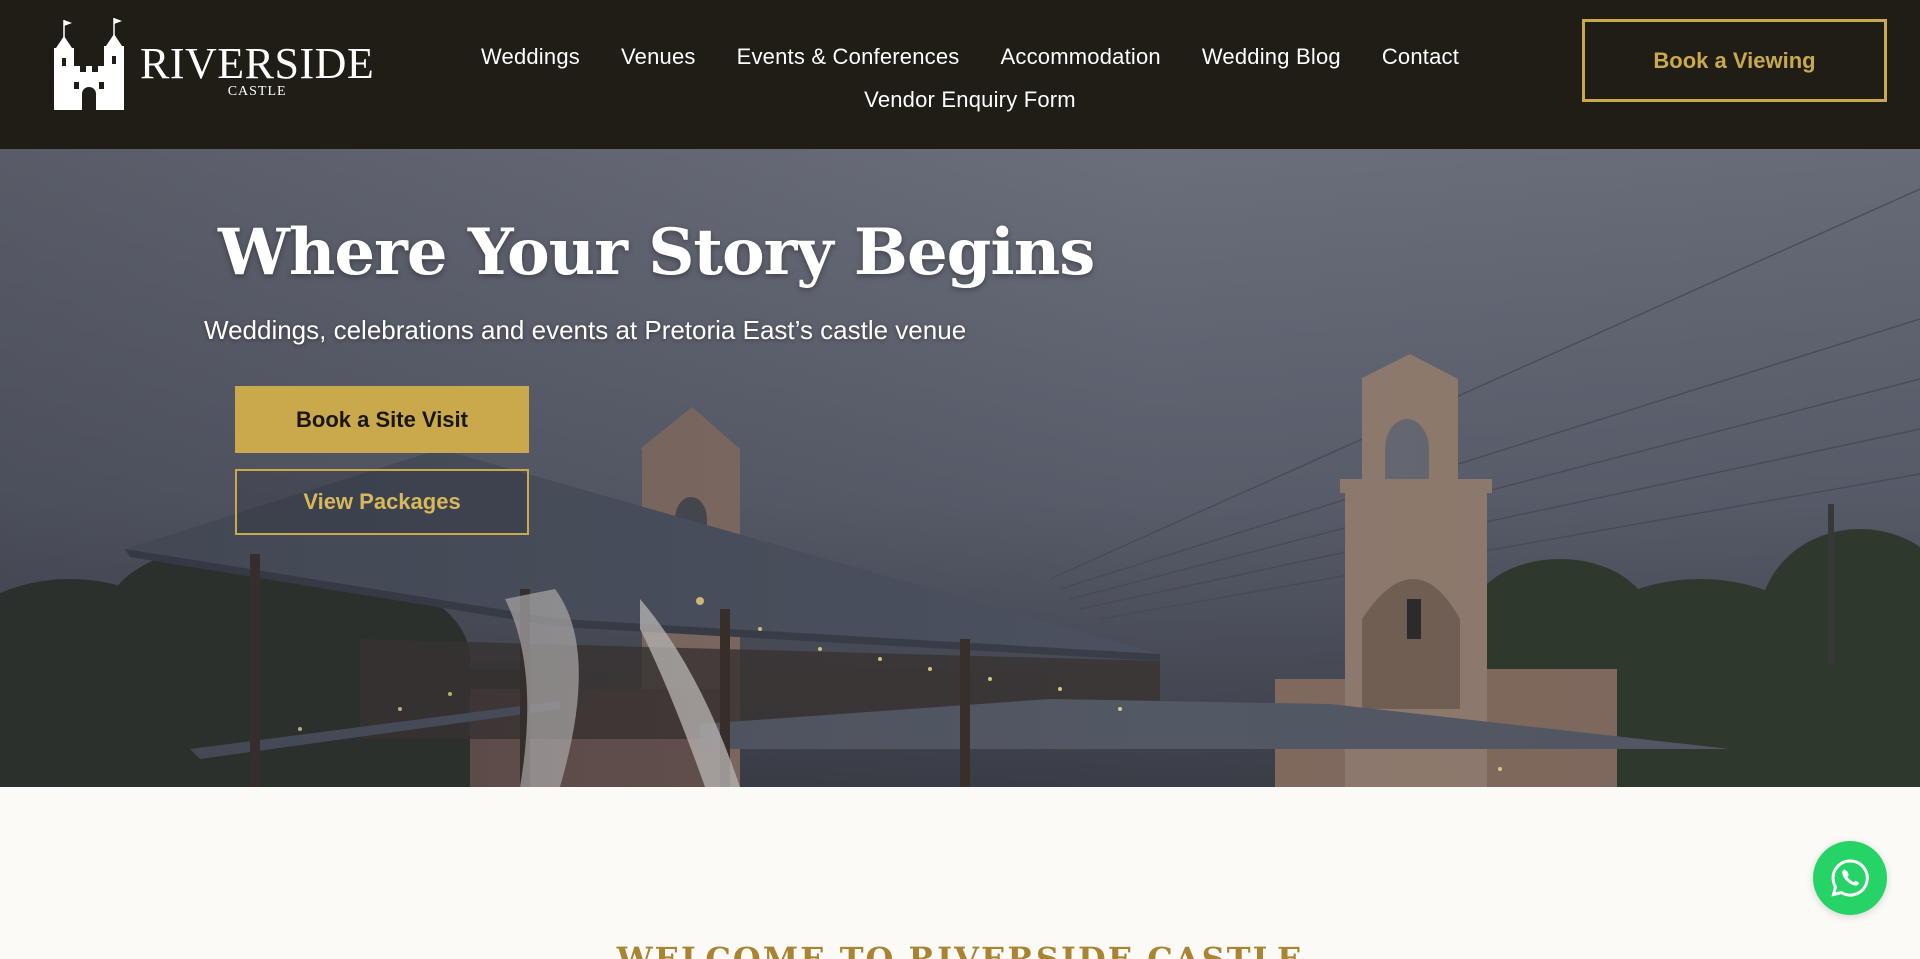 This screenshot has height=959, width=1920. I want to click on nav-row-secondary: Vendor Enquiry Form, so click(970, 100).